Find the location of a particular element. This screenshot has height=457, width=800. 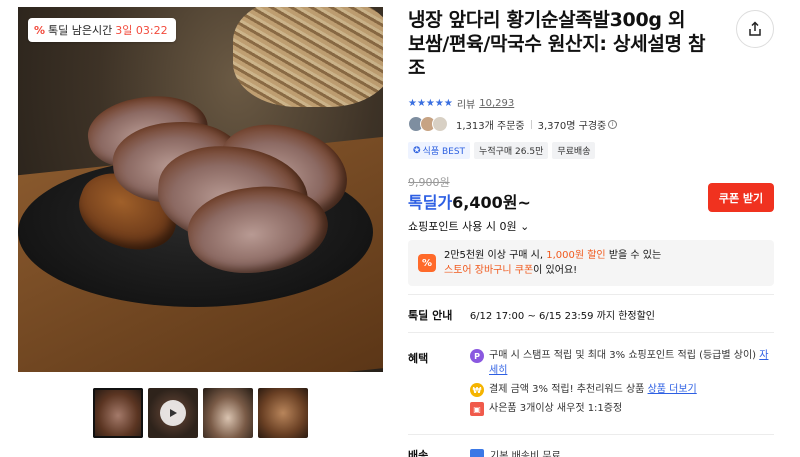

deal-info: 톡딜 안내 6/12 17:00 ~ 6/15 23:59 까지 한정할인 is located at coordinates (531, 315).